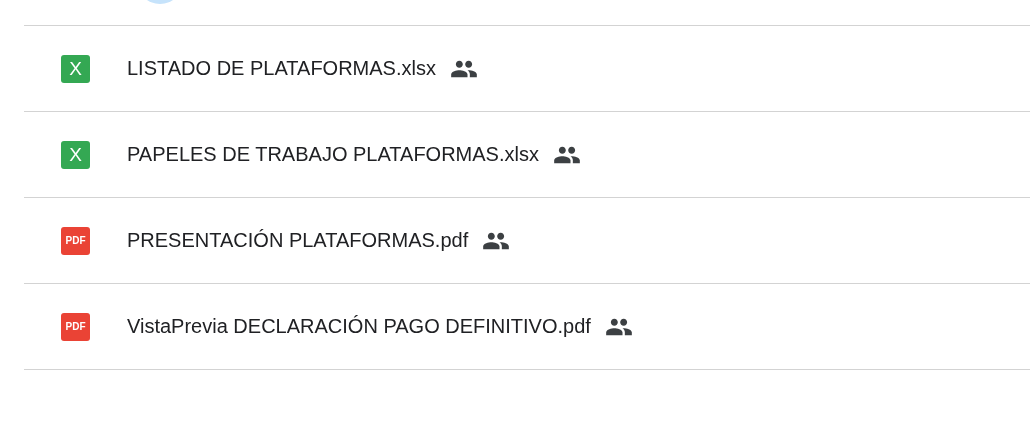 This screenshot has height=438, width=1030. Describe the element at coordinates (359, 326) in the screenshot. I see `file-name: VistaPrevia DECLARACIÓN PAGO DEFINITIVO.pdf` at that location.